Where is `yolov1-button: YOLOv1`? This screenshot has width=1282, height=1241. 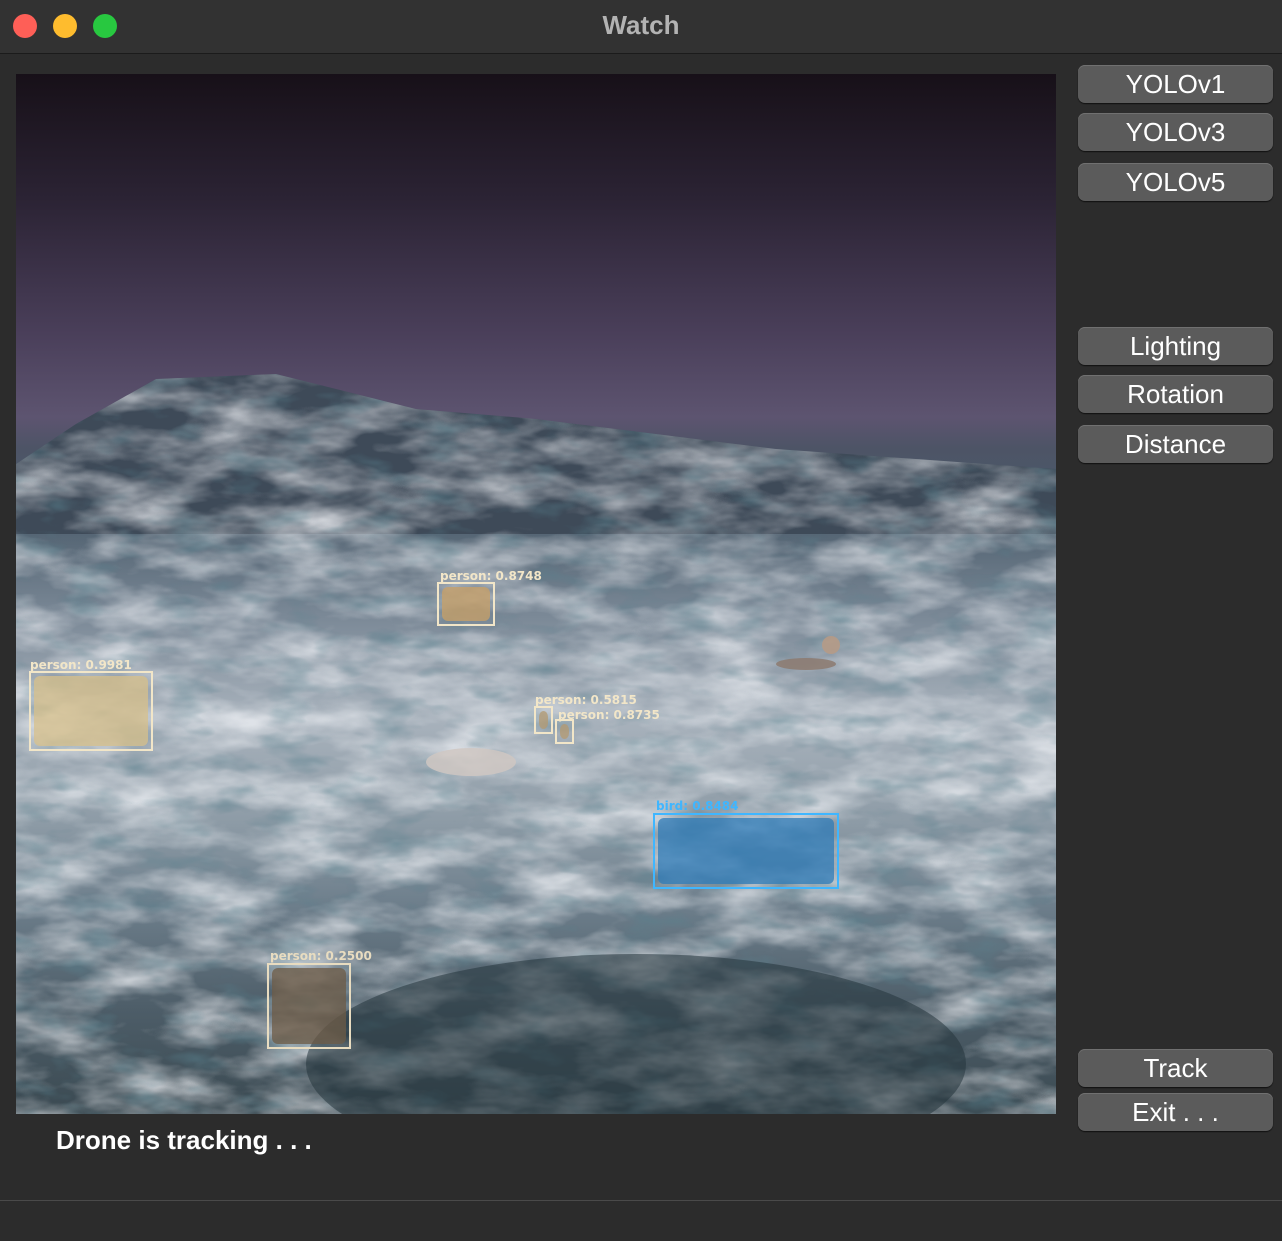
yolov1-button: YOLOv1 is located at coordinates (1175, 84).